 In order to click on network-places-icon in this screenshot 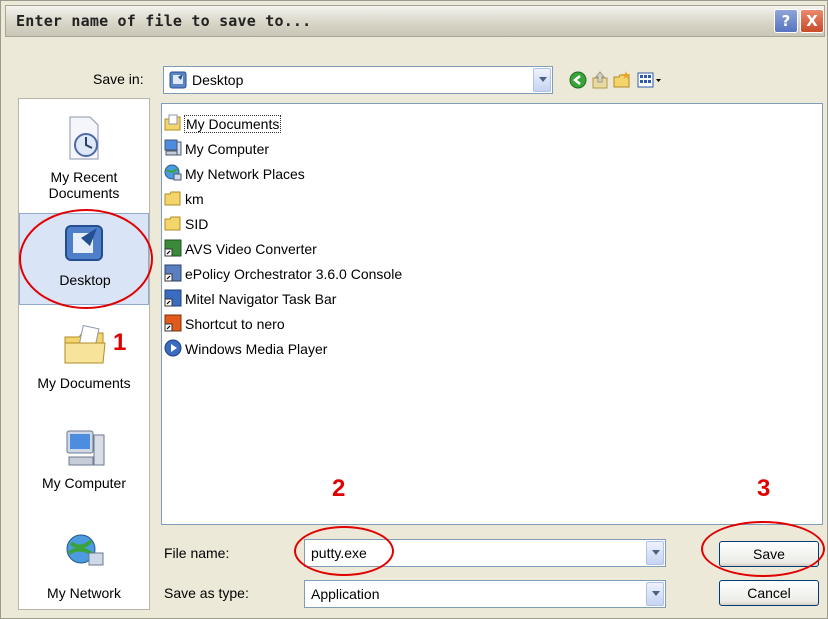, I will do `click(173, 172)`.